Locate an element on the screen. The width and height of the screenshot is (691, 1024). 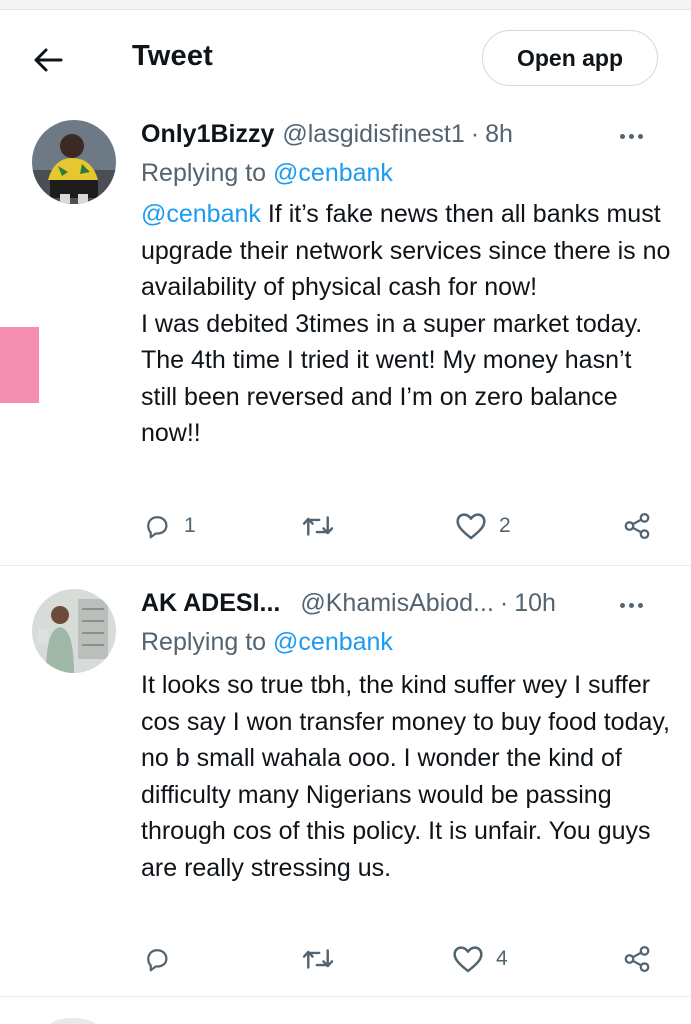
reply-count: 1 is located at coordinates (190, 525).